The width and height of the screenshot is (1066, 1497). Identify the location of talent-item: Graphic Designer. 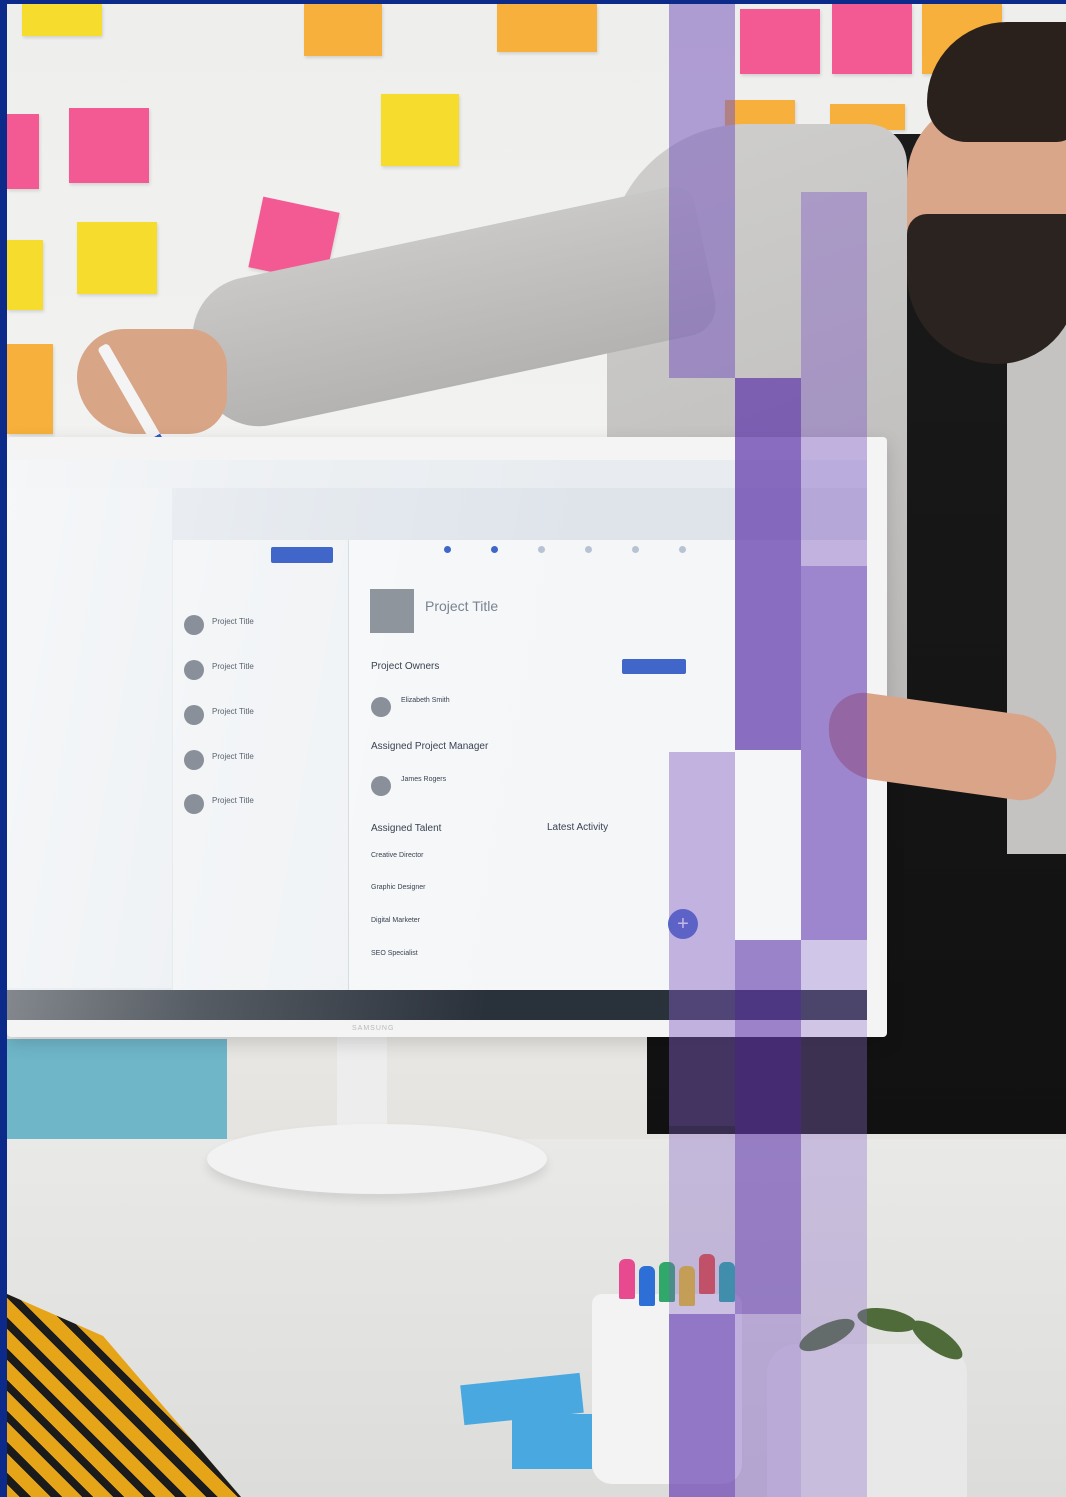
(398, 887).